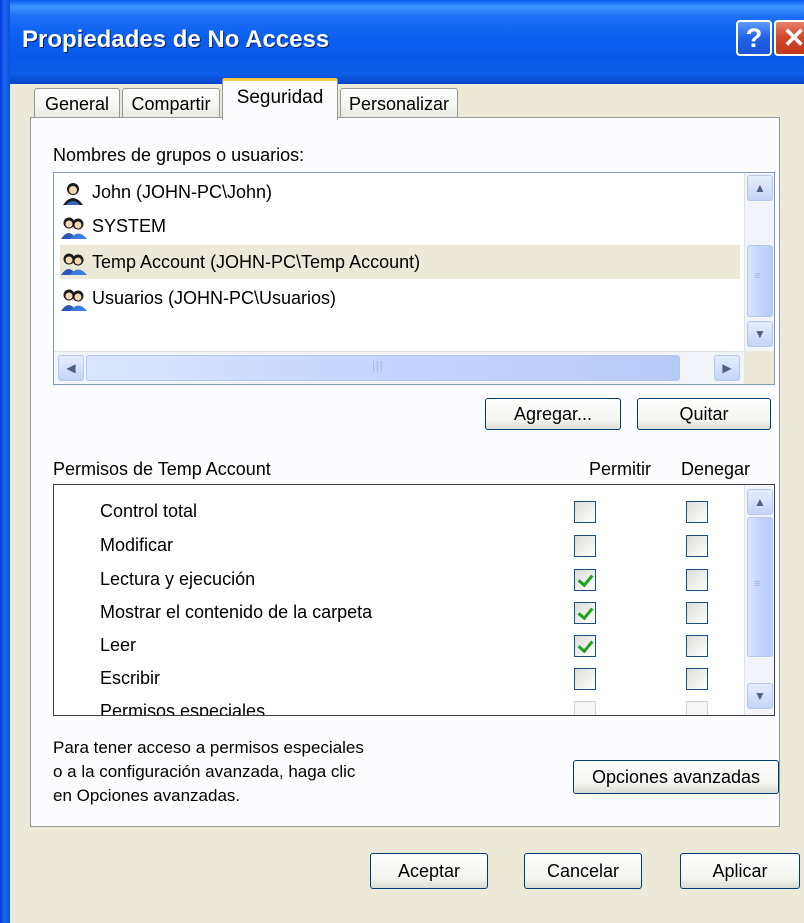 The image size is (804, 923). Describe the element at coordinates (727, 368) in the screenshot. I see `scroll-right-icon: ▶` at that location.